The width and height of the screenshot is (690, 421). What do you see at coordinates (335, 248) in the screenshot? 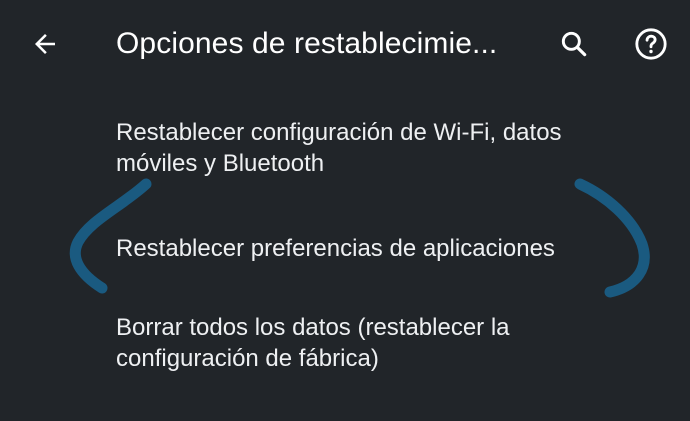
I see `list-item-label: Restablecer preferencias de aplicaciones` at bounding box center [335, 248].